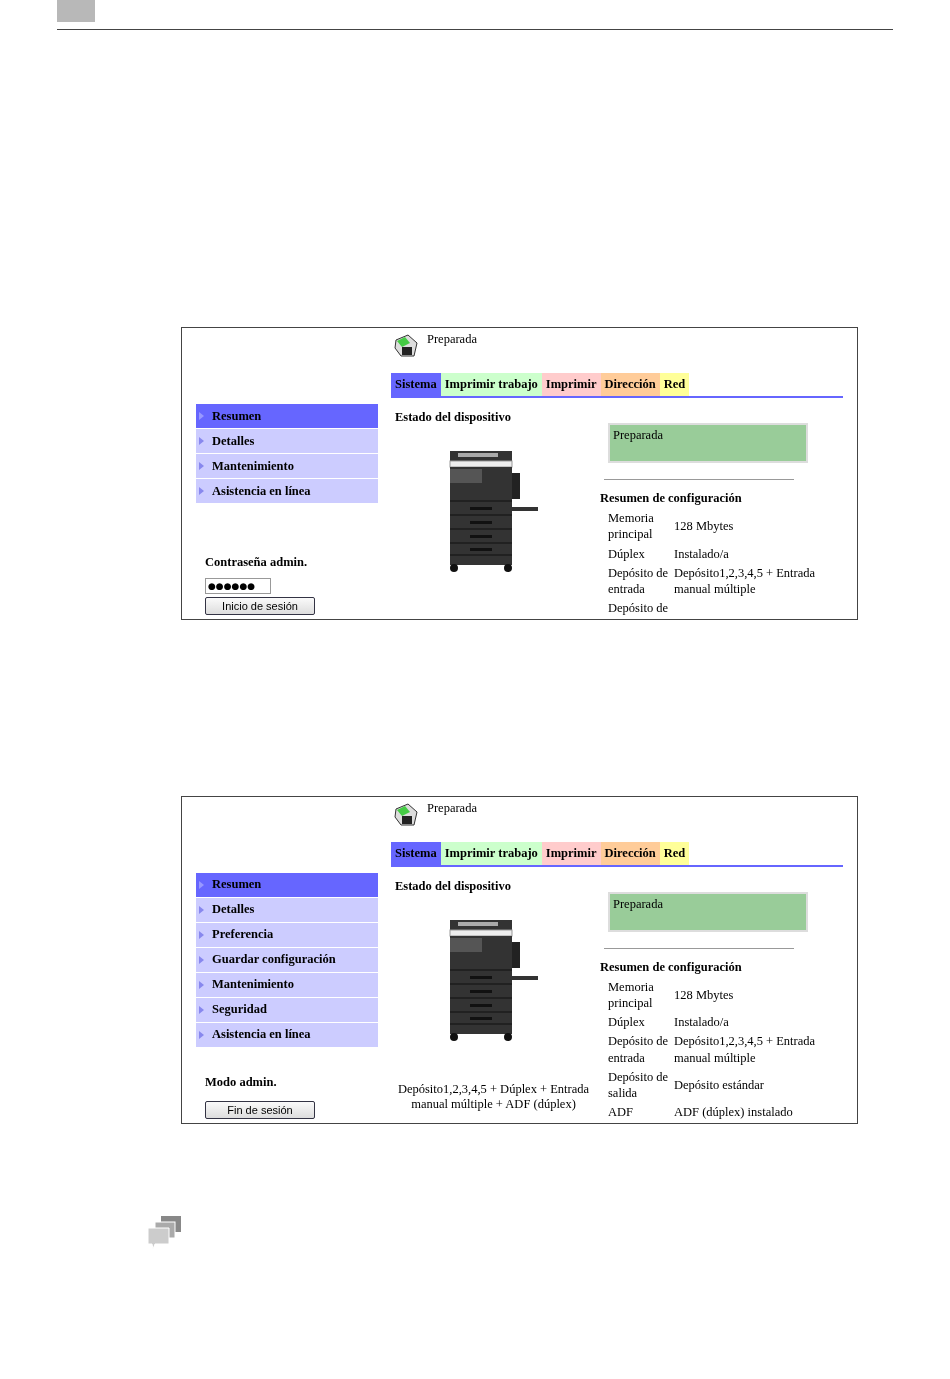  What do you see at coordinates (719, 1085) in the screenshot?
I see `config-value: Depósito estándar` at bounding box center [719, 1085].